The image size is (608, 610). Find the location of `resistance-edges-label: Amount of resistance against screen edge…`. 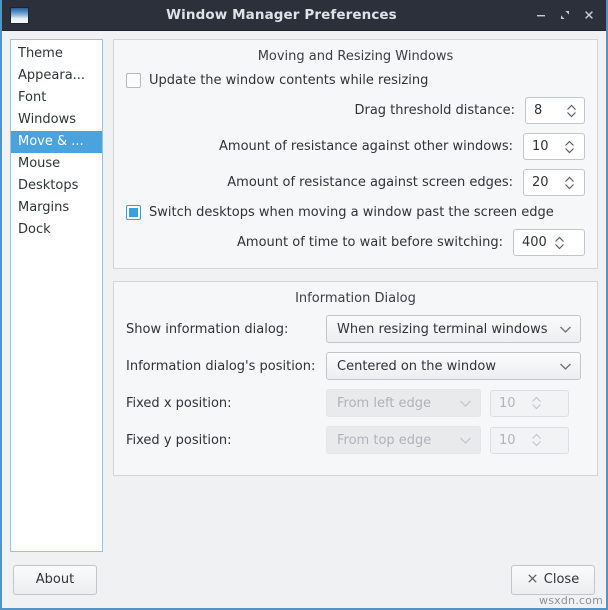

resistance-edges-label: Amount of resistance against screen edge… is located at coordinates (370, 182).